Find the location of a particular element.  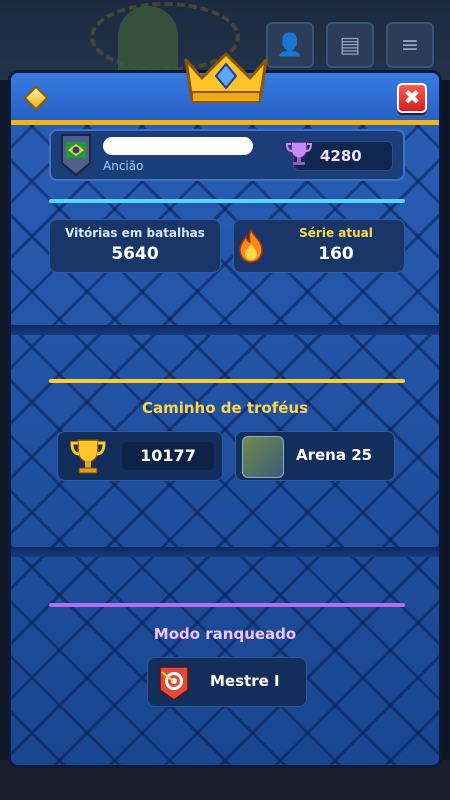

clan-role: Ancião is located at coordinates (123, 166).